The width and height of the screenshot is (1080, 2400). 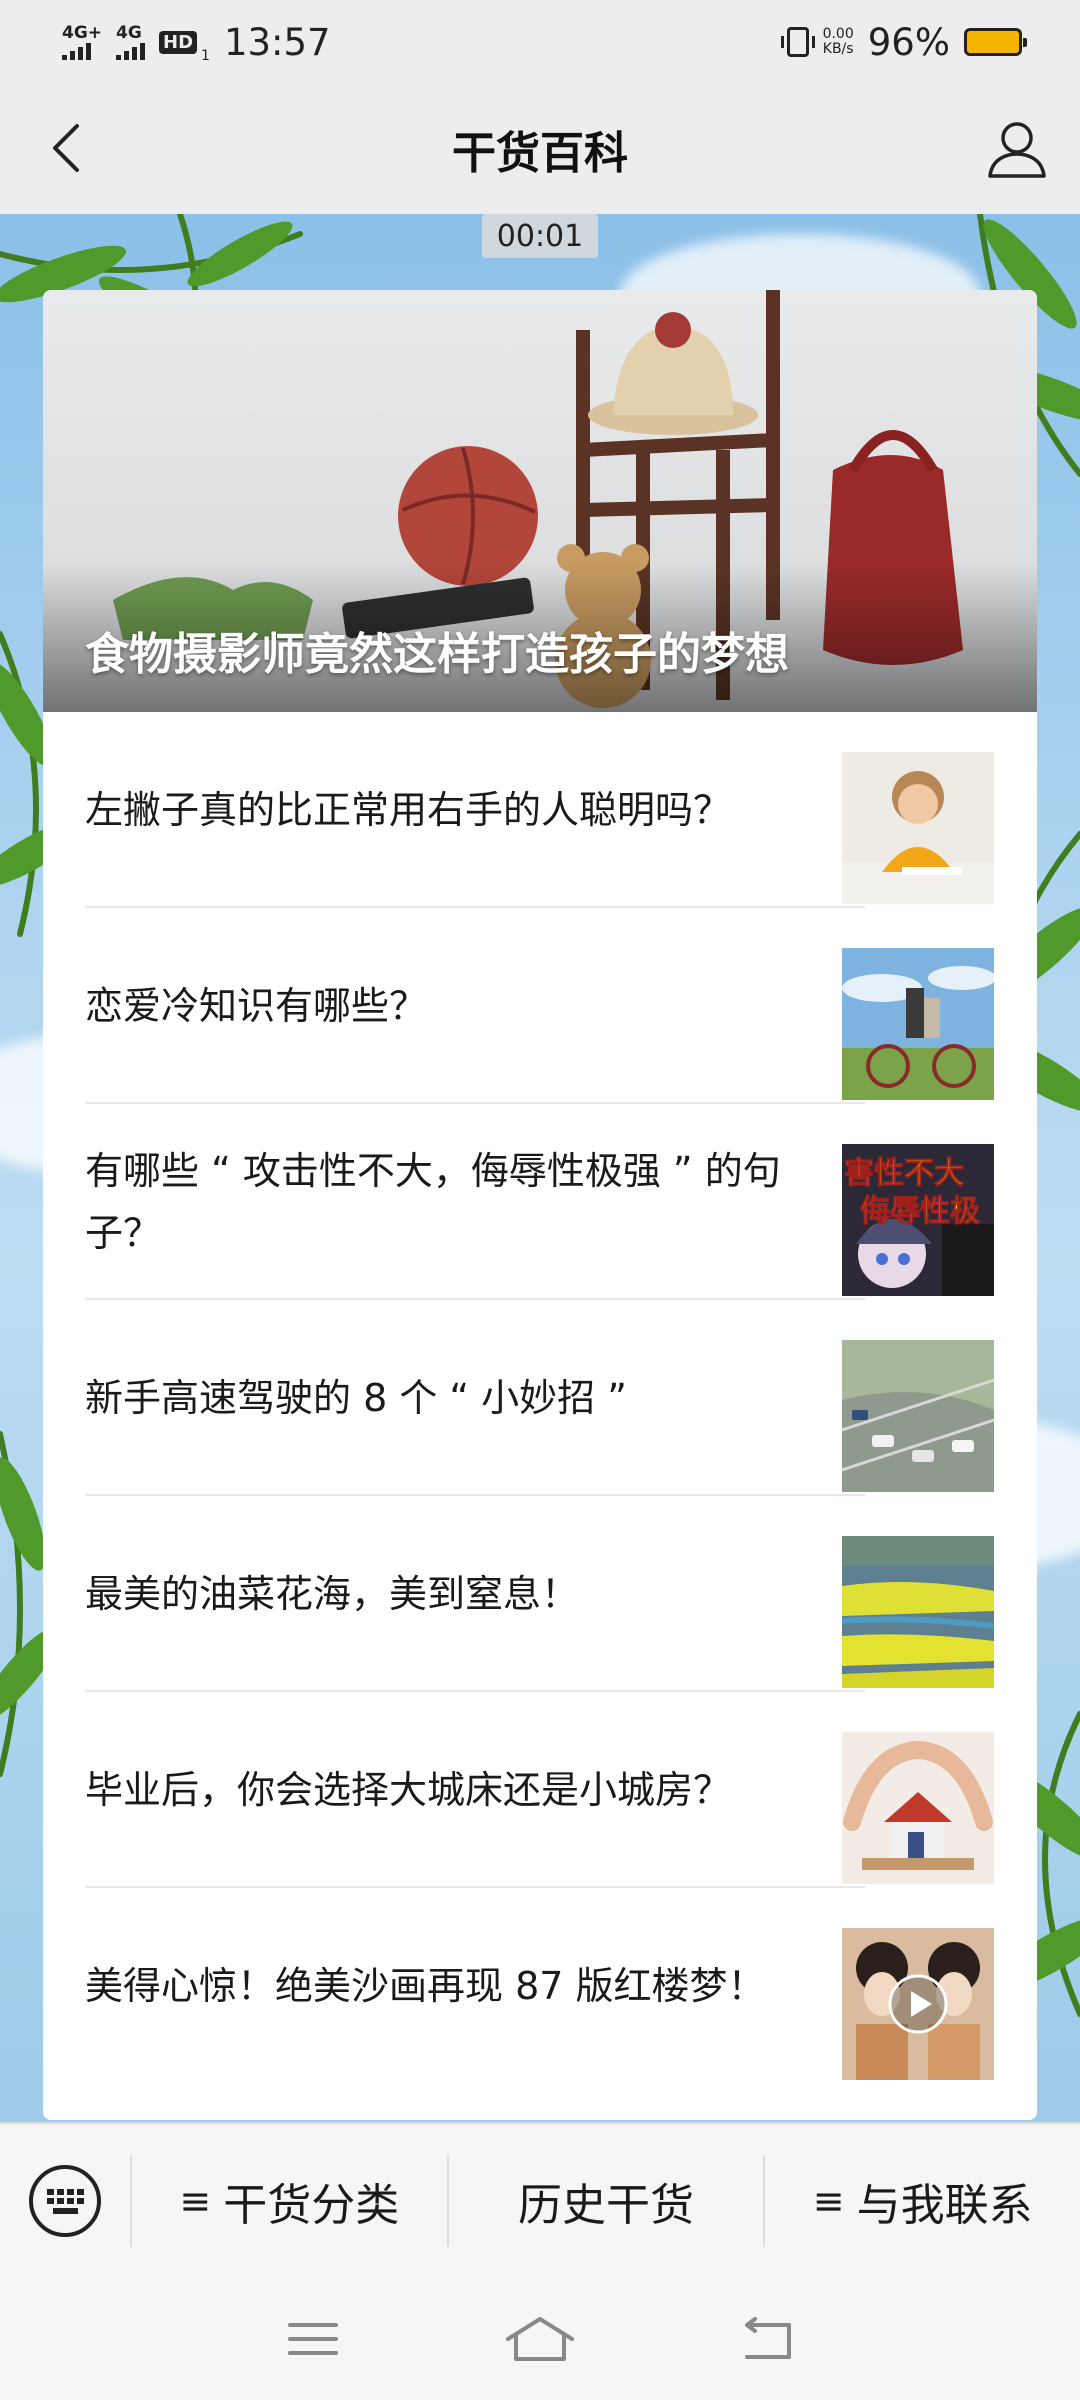 What do you see at coordinates (178, 42) in the screenshot?
I see `hd-voice-icon: HD` at bounding box center [178, 42].